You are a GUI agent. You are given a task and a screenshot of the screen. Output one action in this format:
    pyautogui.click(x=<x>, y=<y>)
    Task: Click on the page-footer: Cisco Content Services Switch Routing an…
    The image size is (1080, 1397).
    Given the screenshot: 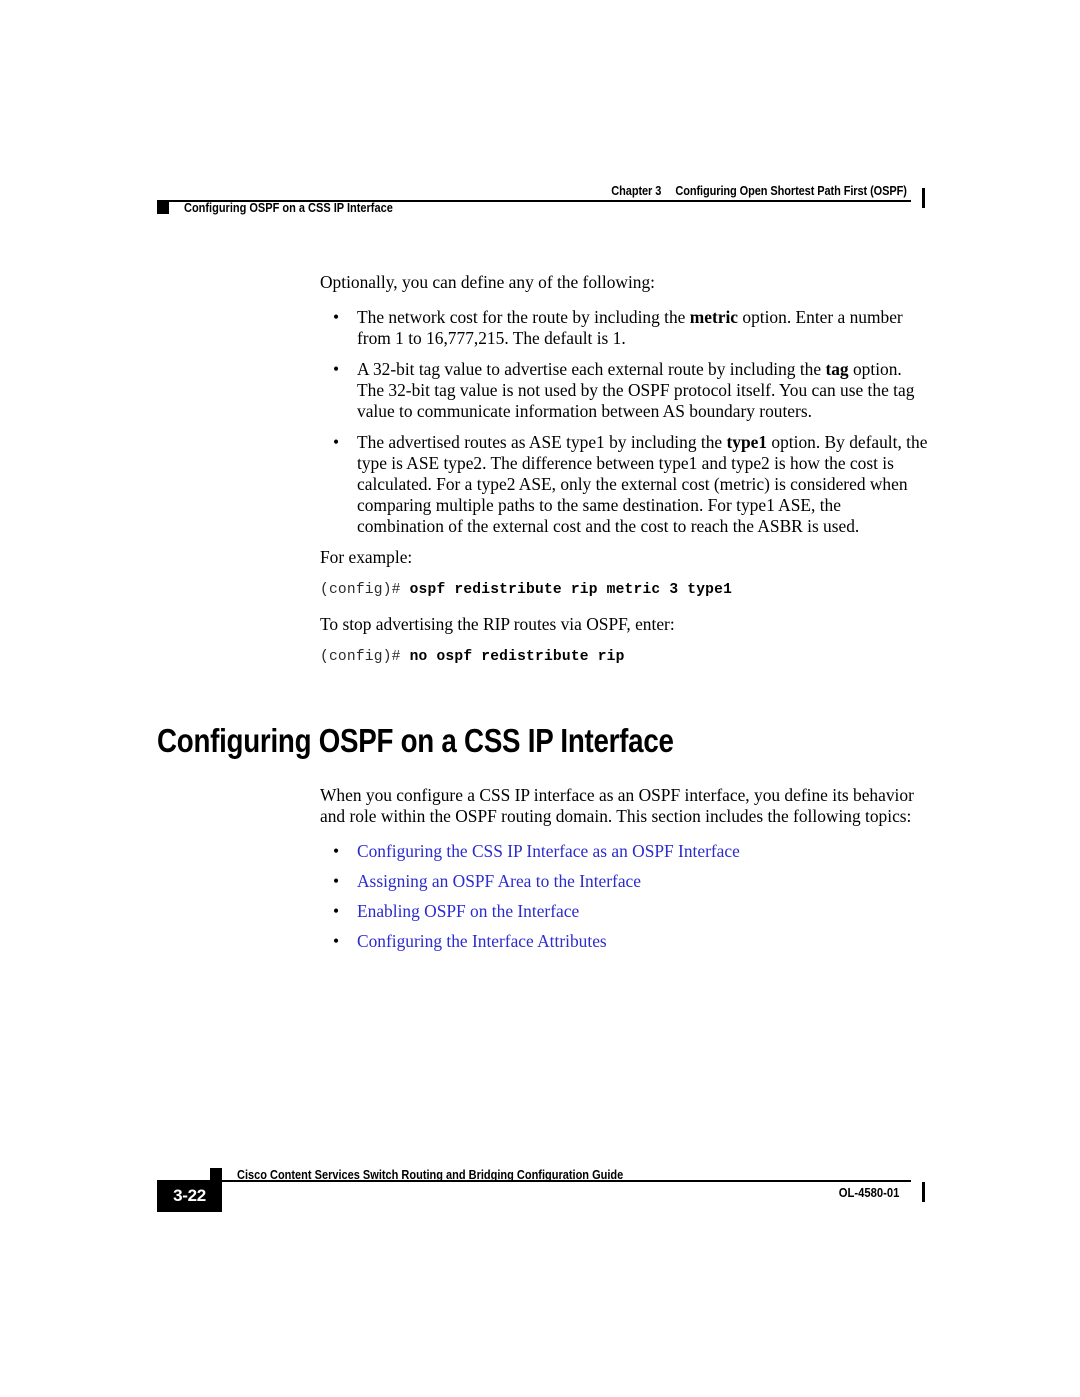 What is the action you would take?
    pyautogui.click(x=541, y=1198)
    